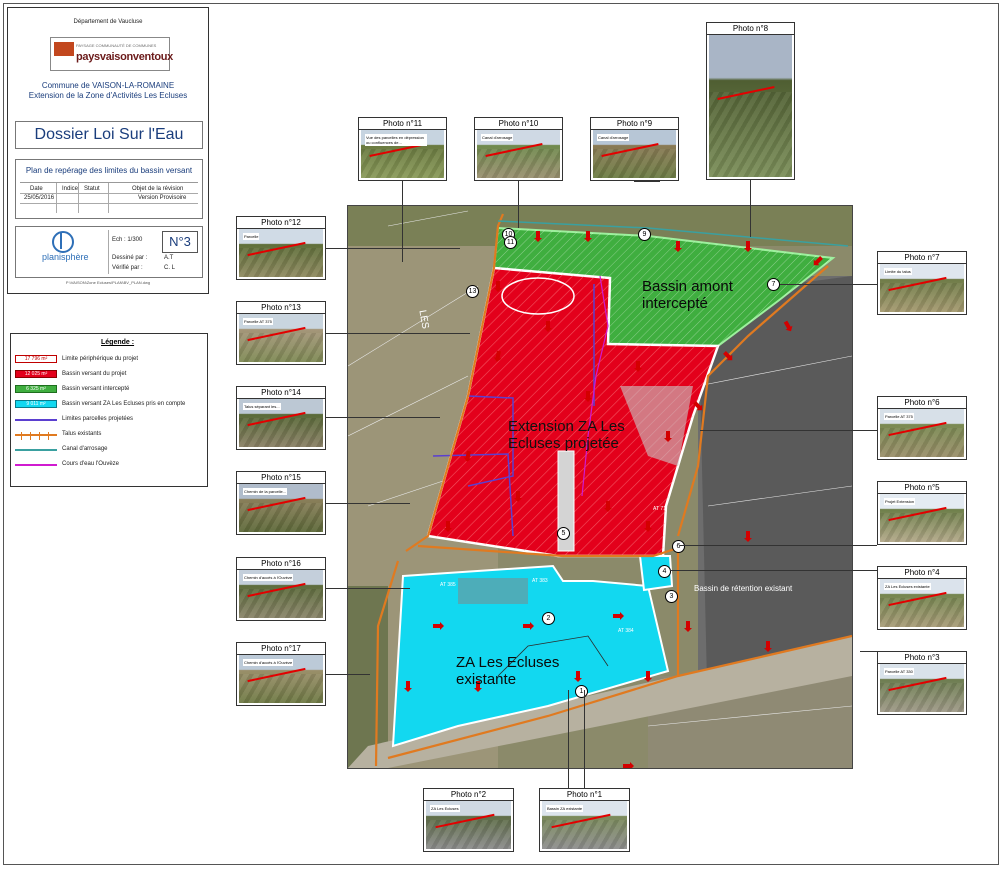  I want to click on photo-caption: Photo n°3, so click(922, 658).